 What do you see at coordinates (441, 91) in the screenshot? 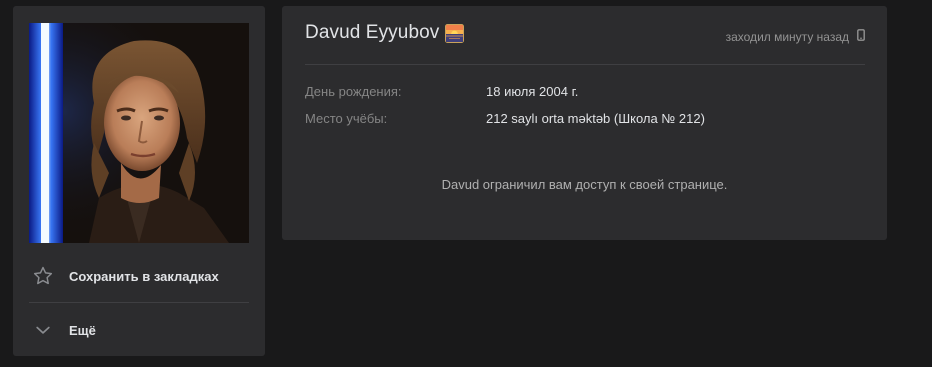
I see `birthday-row: День рождения: 18 июля 2004 г.` at bounding box center [441, 91].